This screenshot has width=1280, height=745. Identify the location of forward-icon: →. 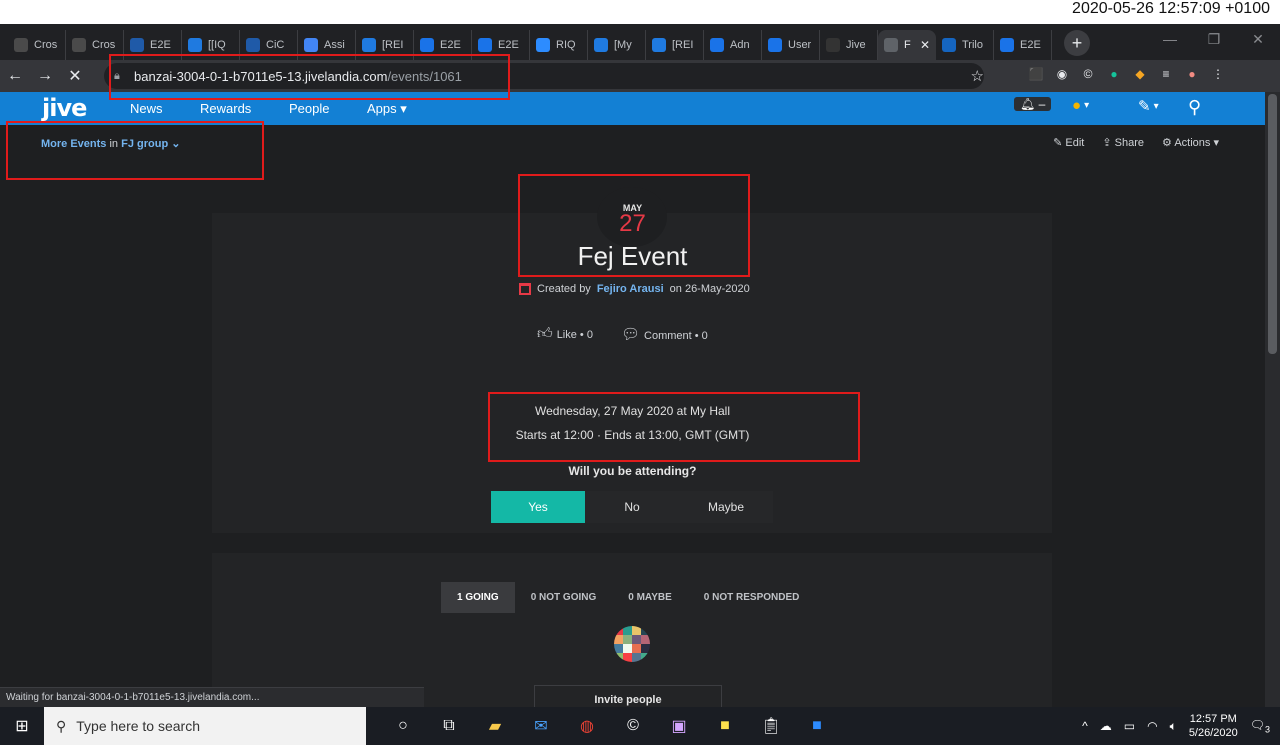
(45, 76).